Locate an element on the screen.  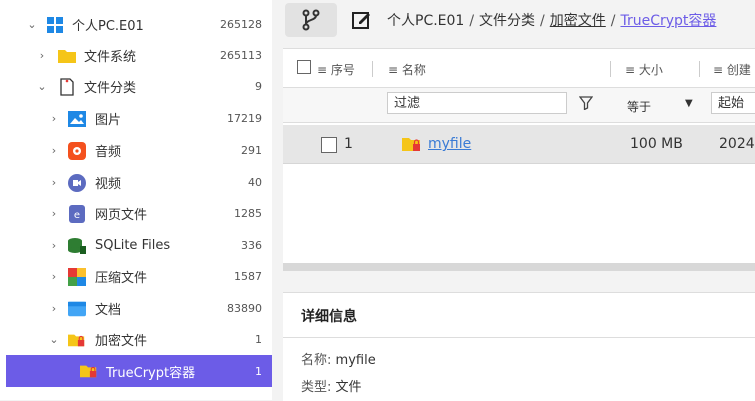
divider is located at coordinates (519, 337).